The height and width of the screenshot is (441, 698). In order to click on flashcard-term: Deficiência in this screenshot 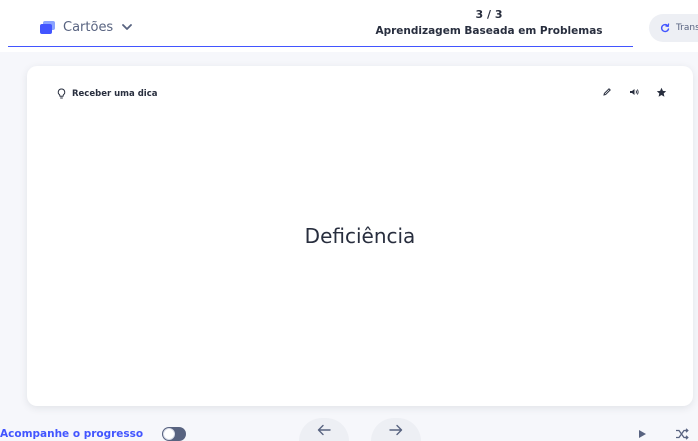, I will do `click(360, 236)`.